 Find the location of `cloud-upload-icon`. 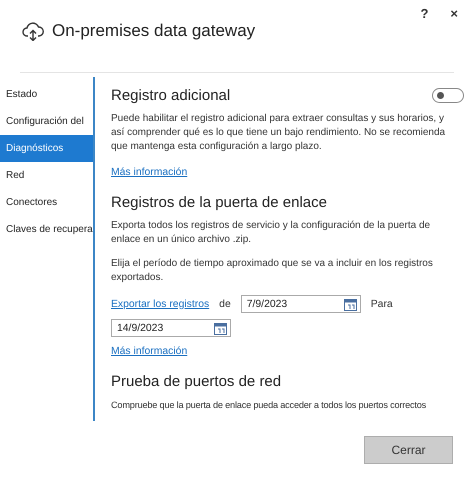

cloud-upload-icon is located at coordinates (33, 31).